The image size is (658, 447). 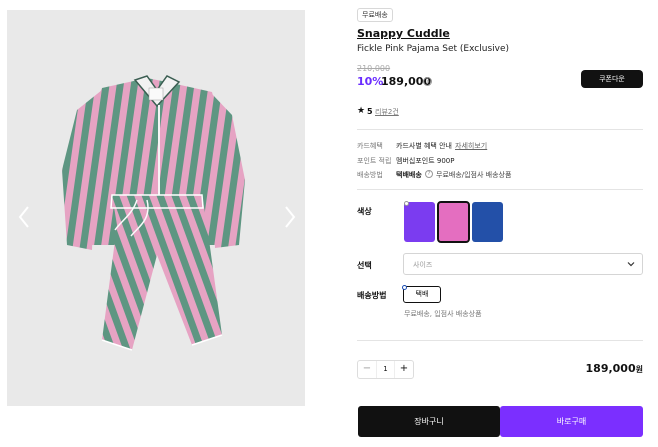 I want to click on size-select: 사이즈, so click(x=523, y=264).